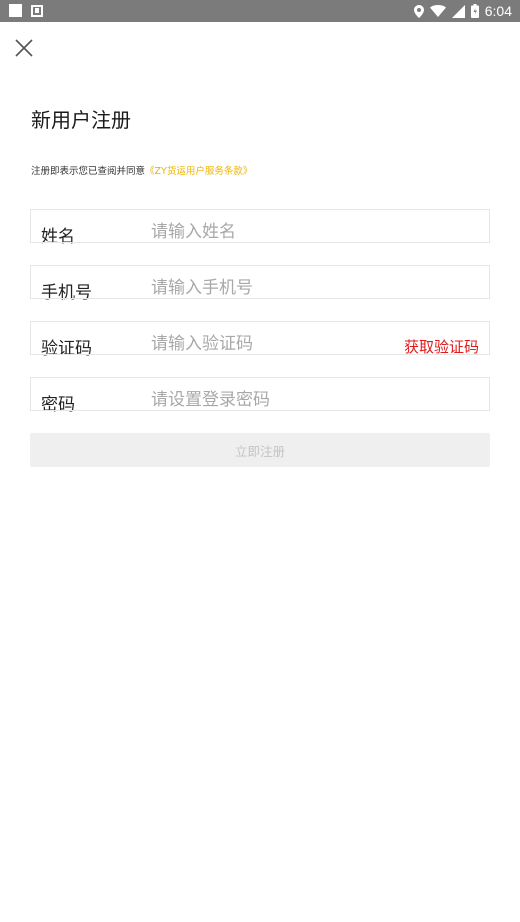 This screenshot has width=520, height=922. I want to click on terms-text: 注册即表示您已查阅并同意《ZY货运用户服务条款》, so click(141, 170).